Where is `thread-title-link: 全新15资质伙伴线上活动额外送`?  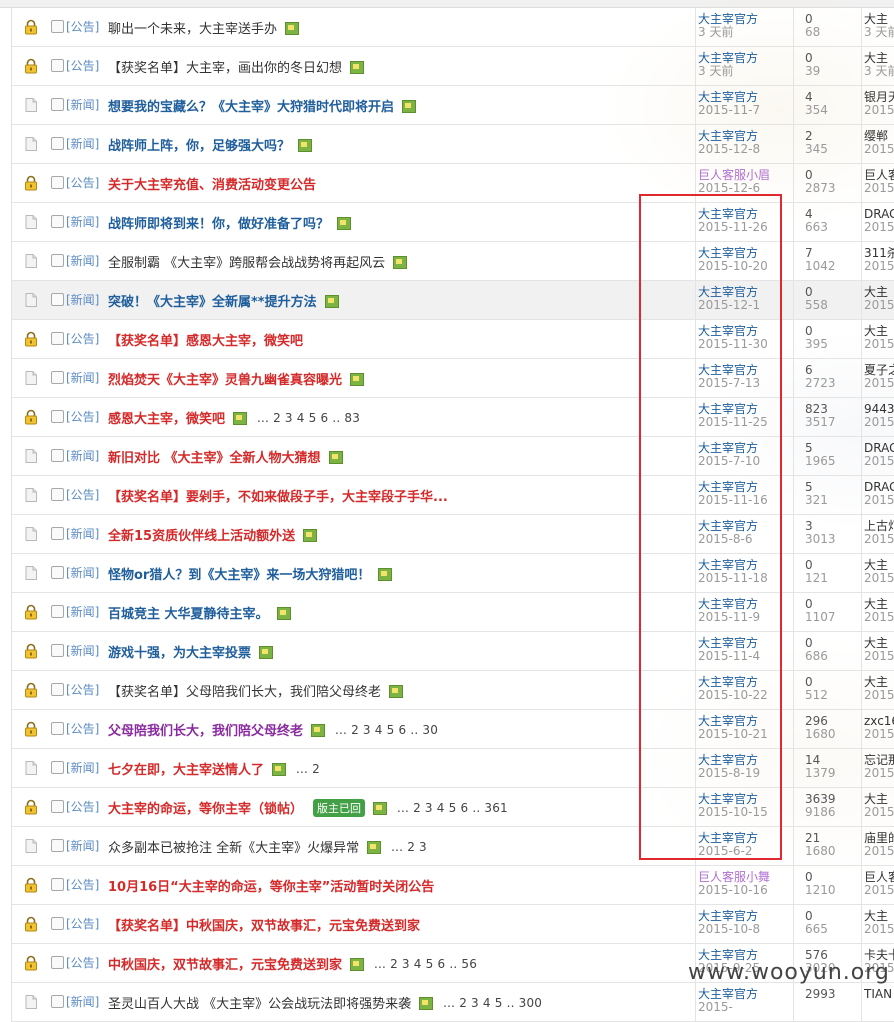
thread-title-link: 全新15资质伙伴线上活动额外送 is located at coordinates (201, 534).